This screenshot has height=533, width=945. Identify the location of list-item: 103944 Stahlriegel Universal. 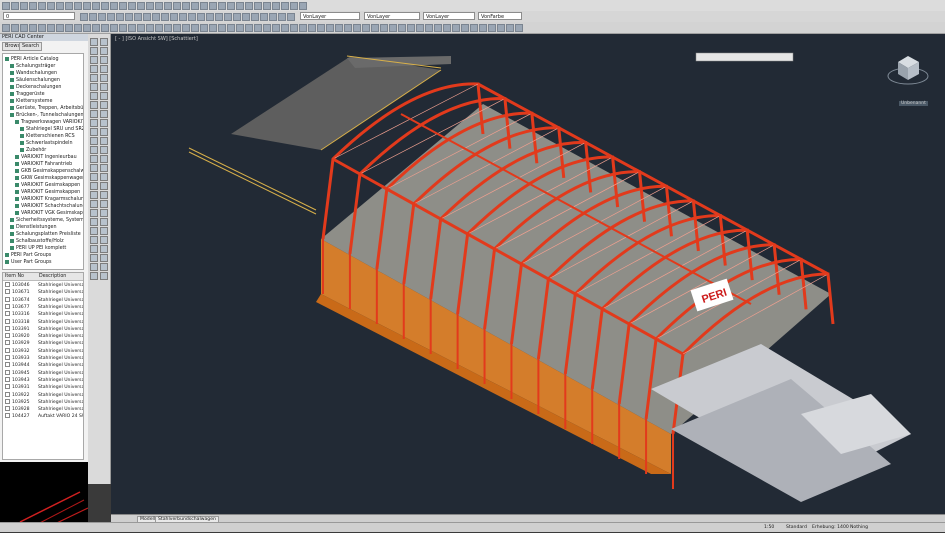
(43, 365).